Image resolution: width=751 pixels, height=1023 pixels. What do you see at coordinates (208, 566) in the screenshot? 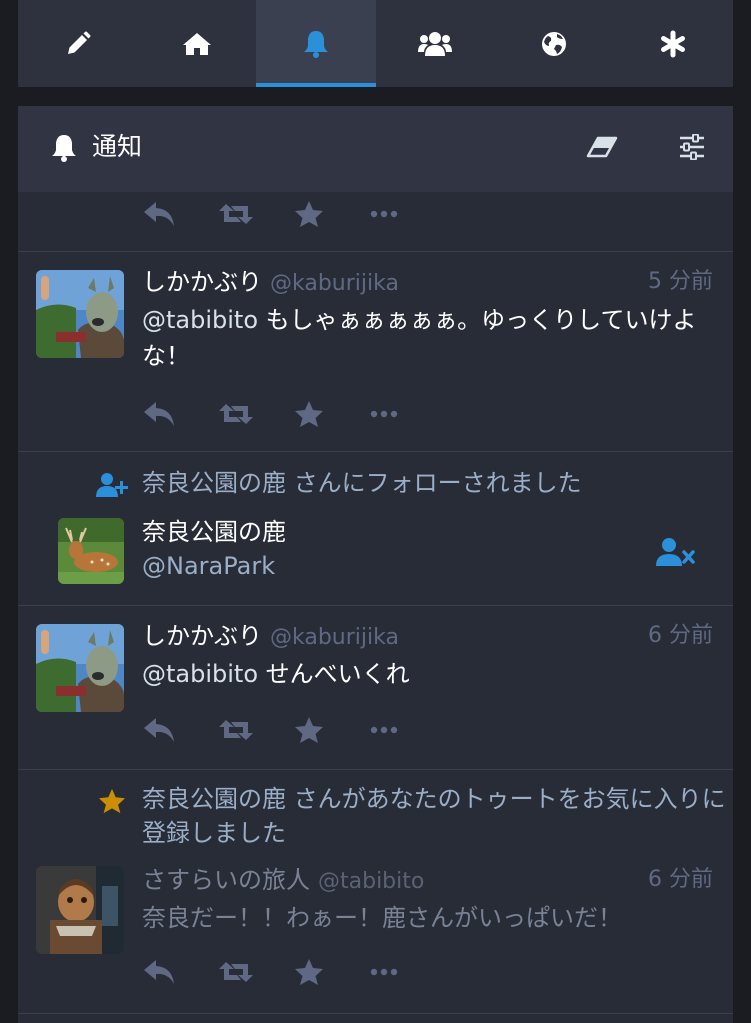
I see `follower-handle: @NaraPark` at bounding box center [208, 566].